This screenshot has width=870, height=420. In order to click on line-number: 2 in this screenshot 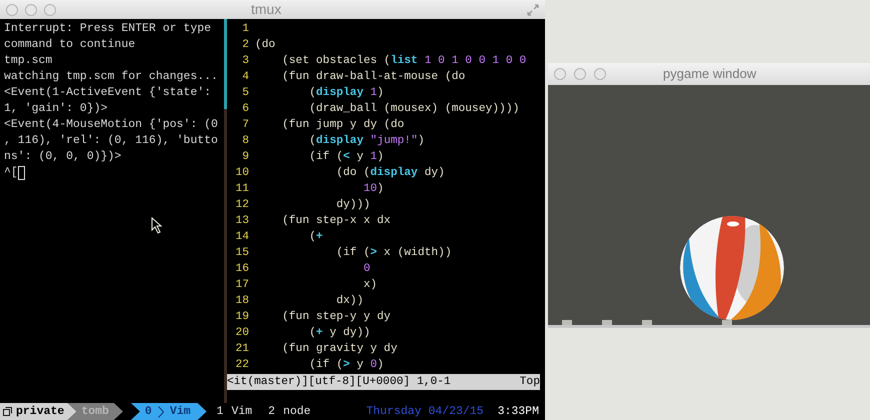, I will do `click(245, 45)`.